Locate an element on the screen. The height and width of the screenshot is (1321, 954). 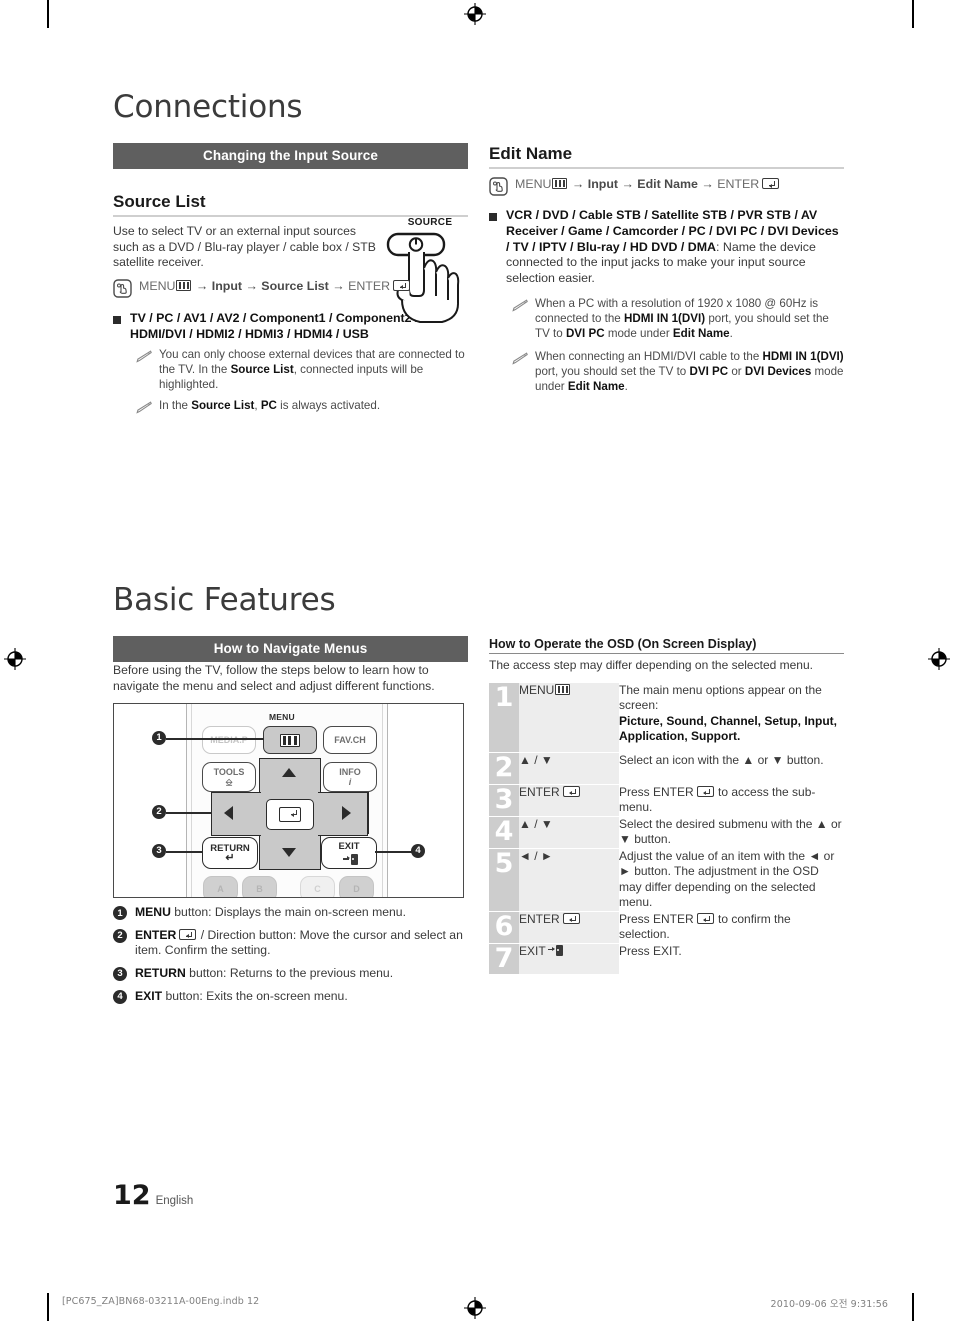
remote-info-button: INFO i is located at coordinates (350, 777).